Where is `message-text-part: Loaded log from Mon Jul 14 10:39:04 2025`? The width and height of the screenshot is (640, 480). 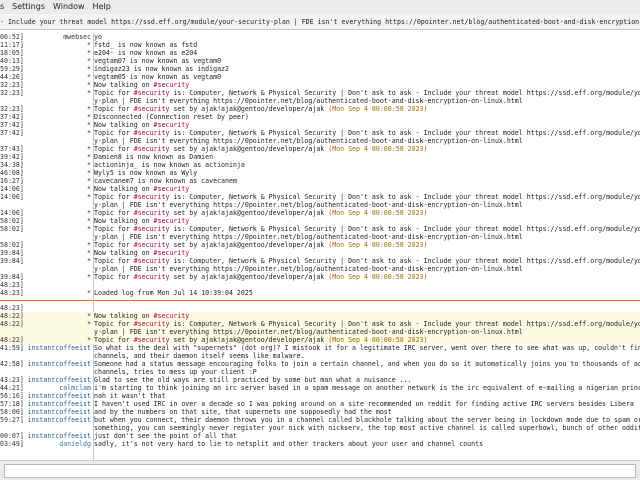
message-text-part: Loaded log from Mon Jul 14 10:39:04 2025 is located at coordinates (173, 293).